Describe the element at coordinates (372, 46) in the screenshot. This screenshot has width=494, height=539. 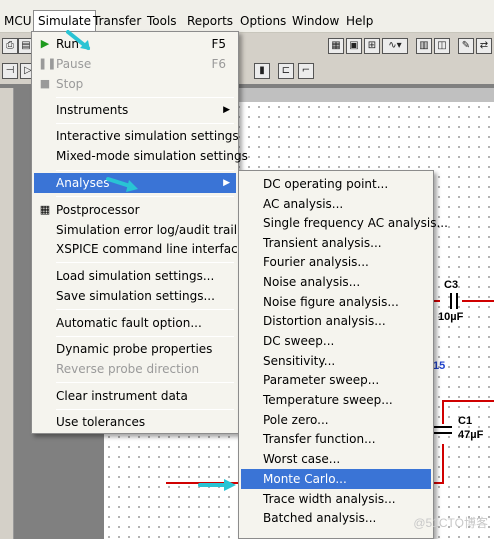
I see `spreadsheet-icon: ⊞` at that location.